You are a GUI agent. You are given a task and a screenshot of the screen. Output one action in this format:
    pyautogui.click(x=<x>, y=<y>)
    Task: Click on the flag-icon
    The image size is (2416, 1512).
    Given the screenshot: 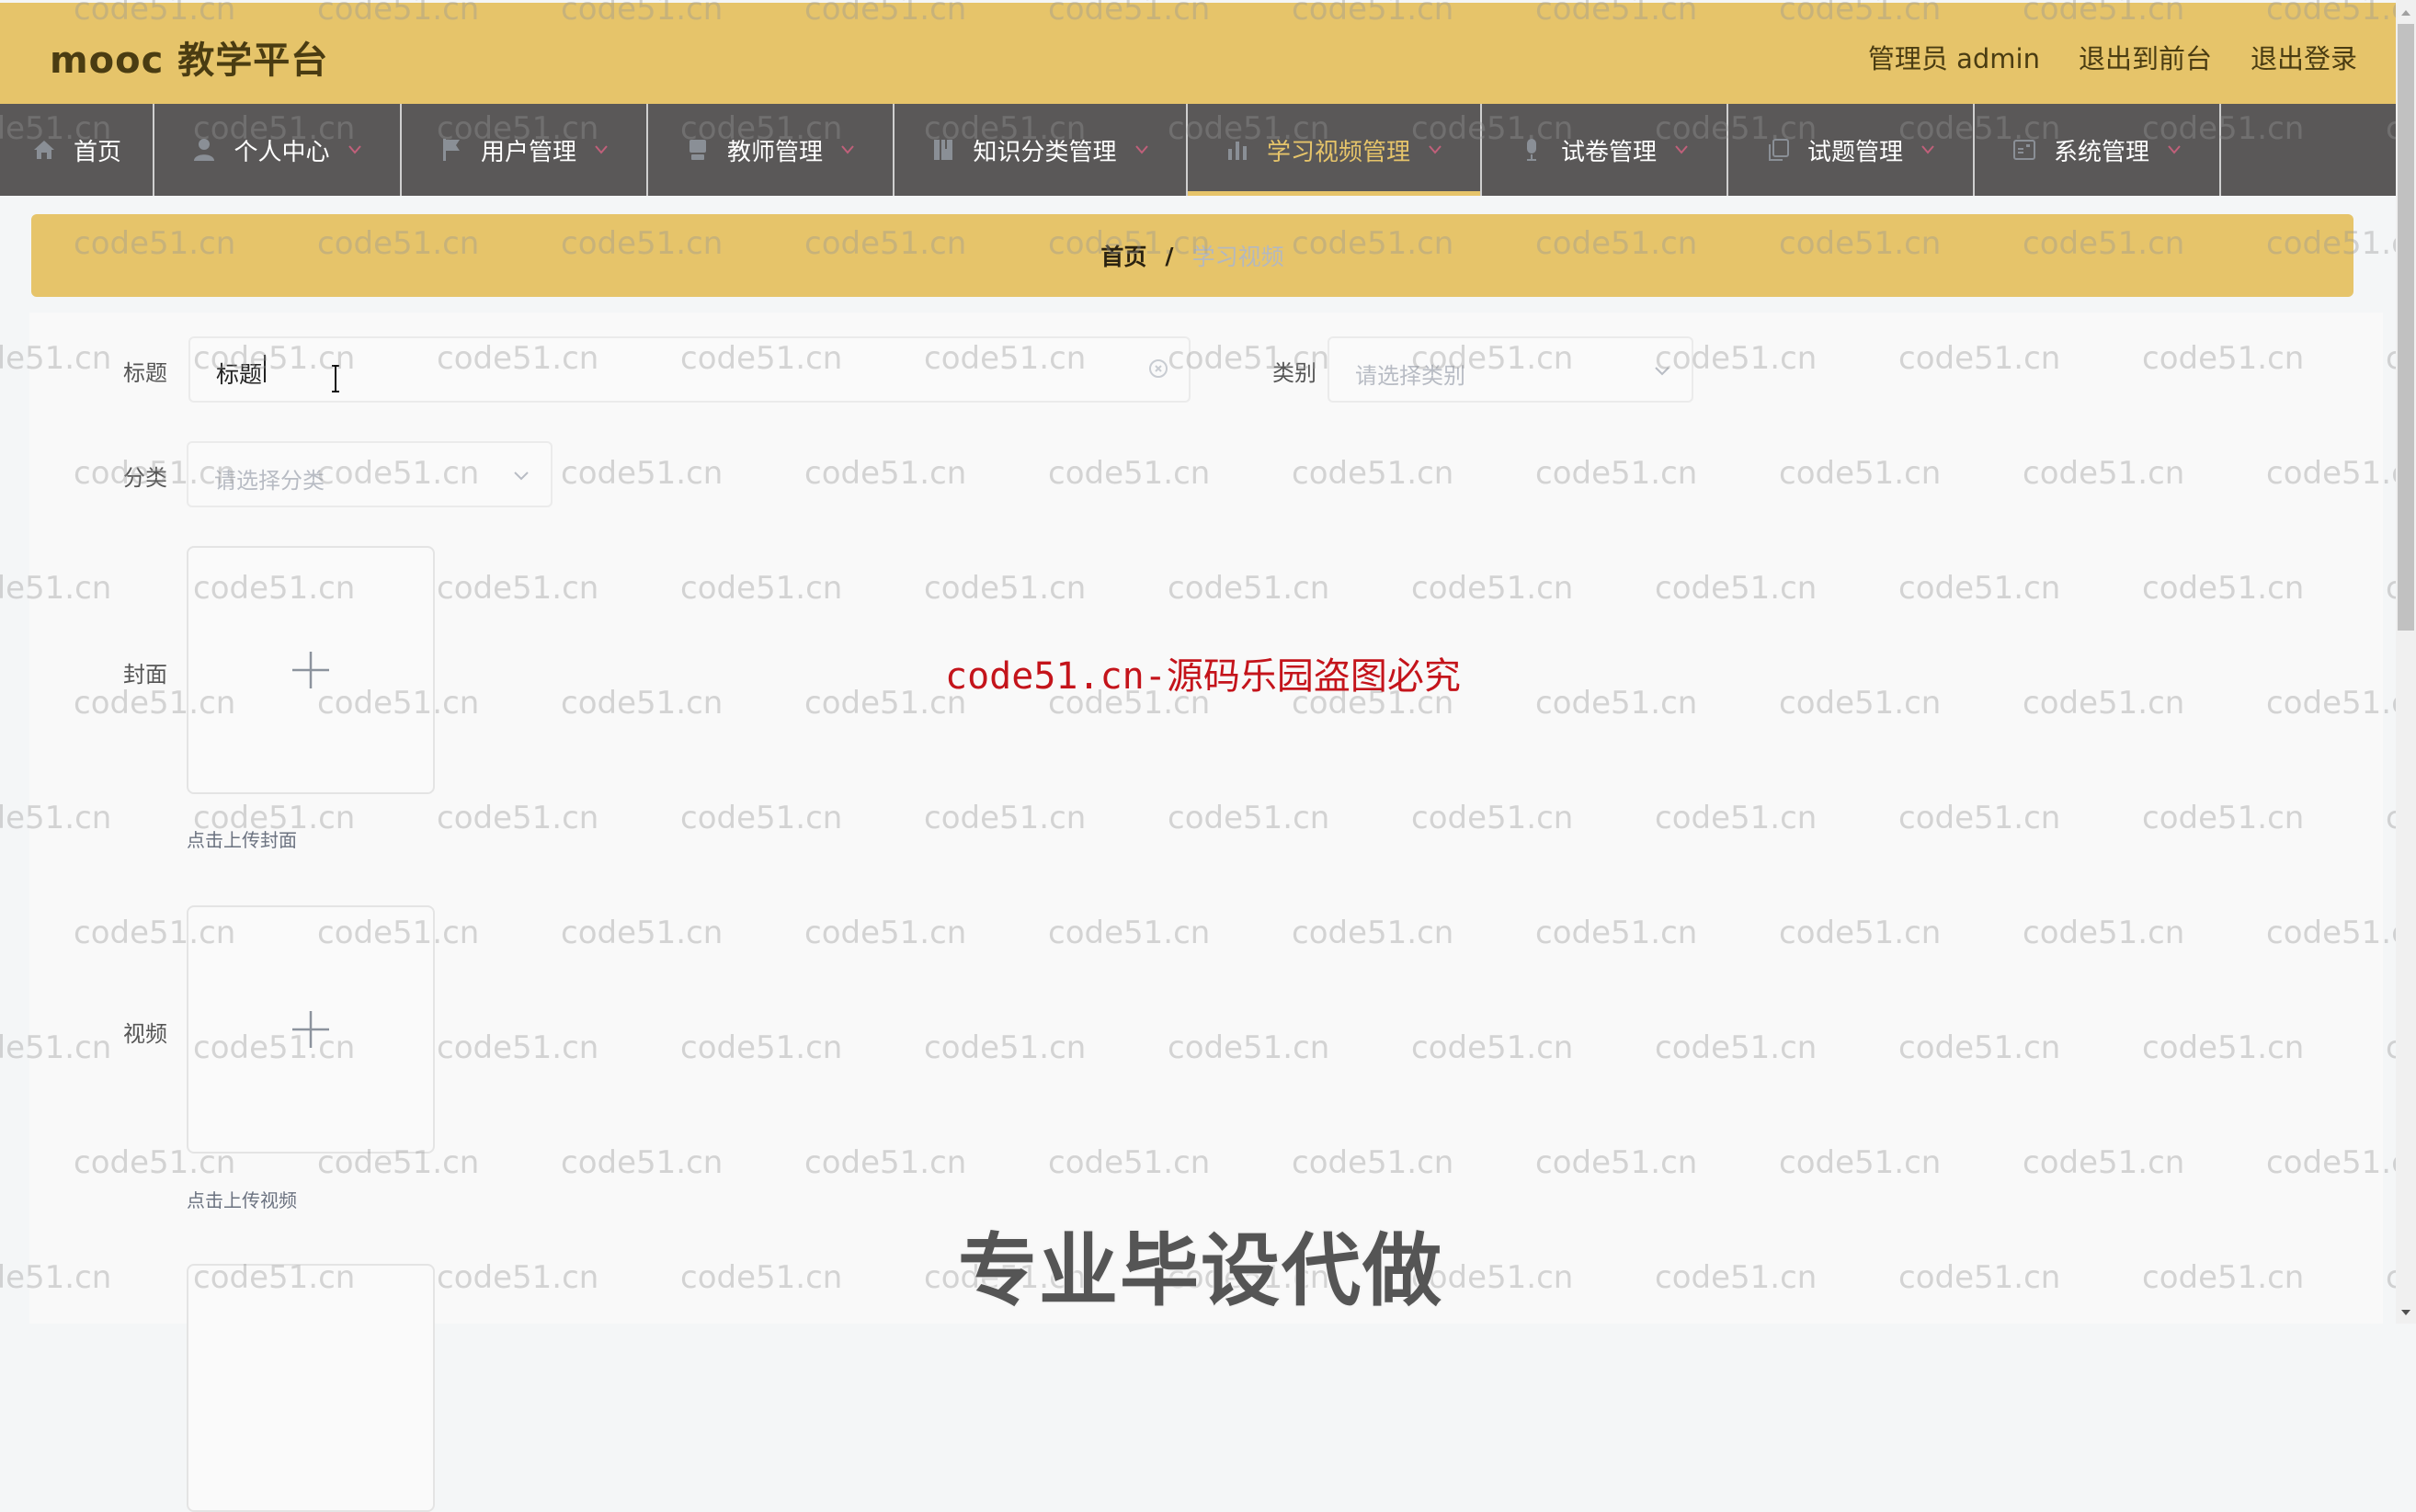 What is the action you would take?
    pyautogui.click(x=451, y=150)
    